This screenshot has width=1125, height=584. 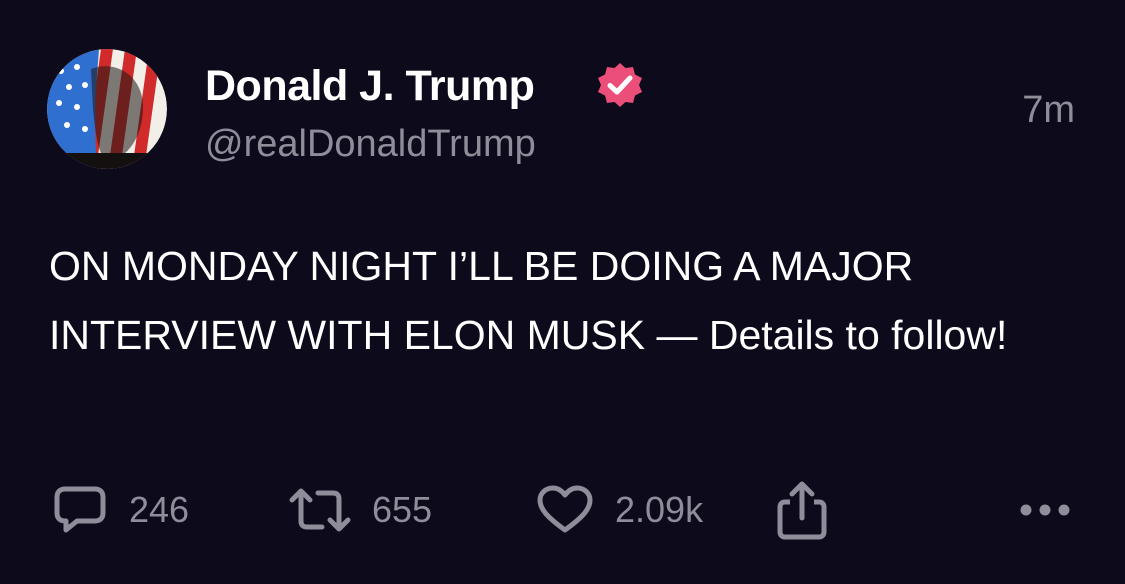 I want to click on more-dots-icon, so click(x=1045, y=510).